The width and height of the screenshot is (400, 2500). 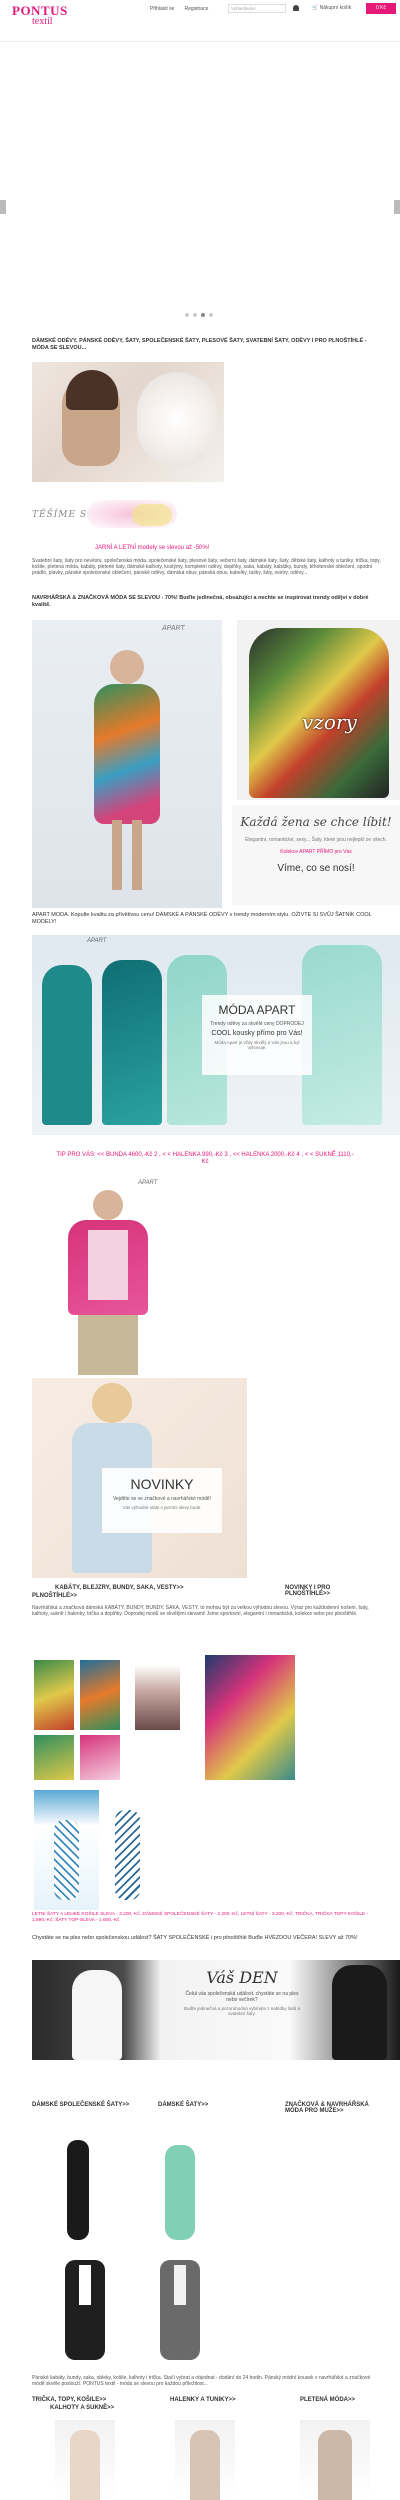 What do you see at coordinates (329, 722) in the screenshot?
I see `vzory-text: vzory` at bounding box center [329, 722].